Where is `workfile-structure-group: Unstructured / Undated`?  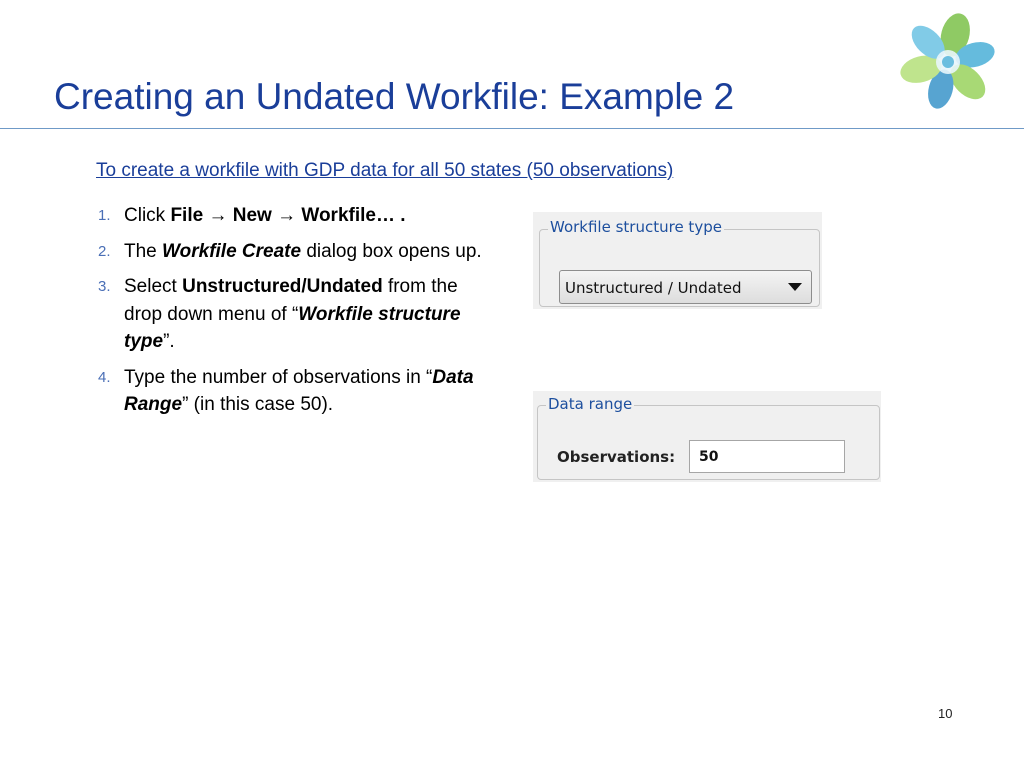
workfile-structure-group: Unstructured / Undated is located at coordinates (679, 268).